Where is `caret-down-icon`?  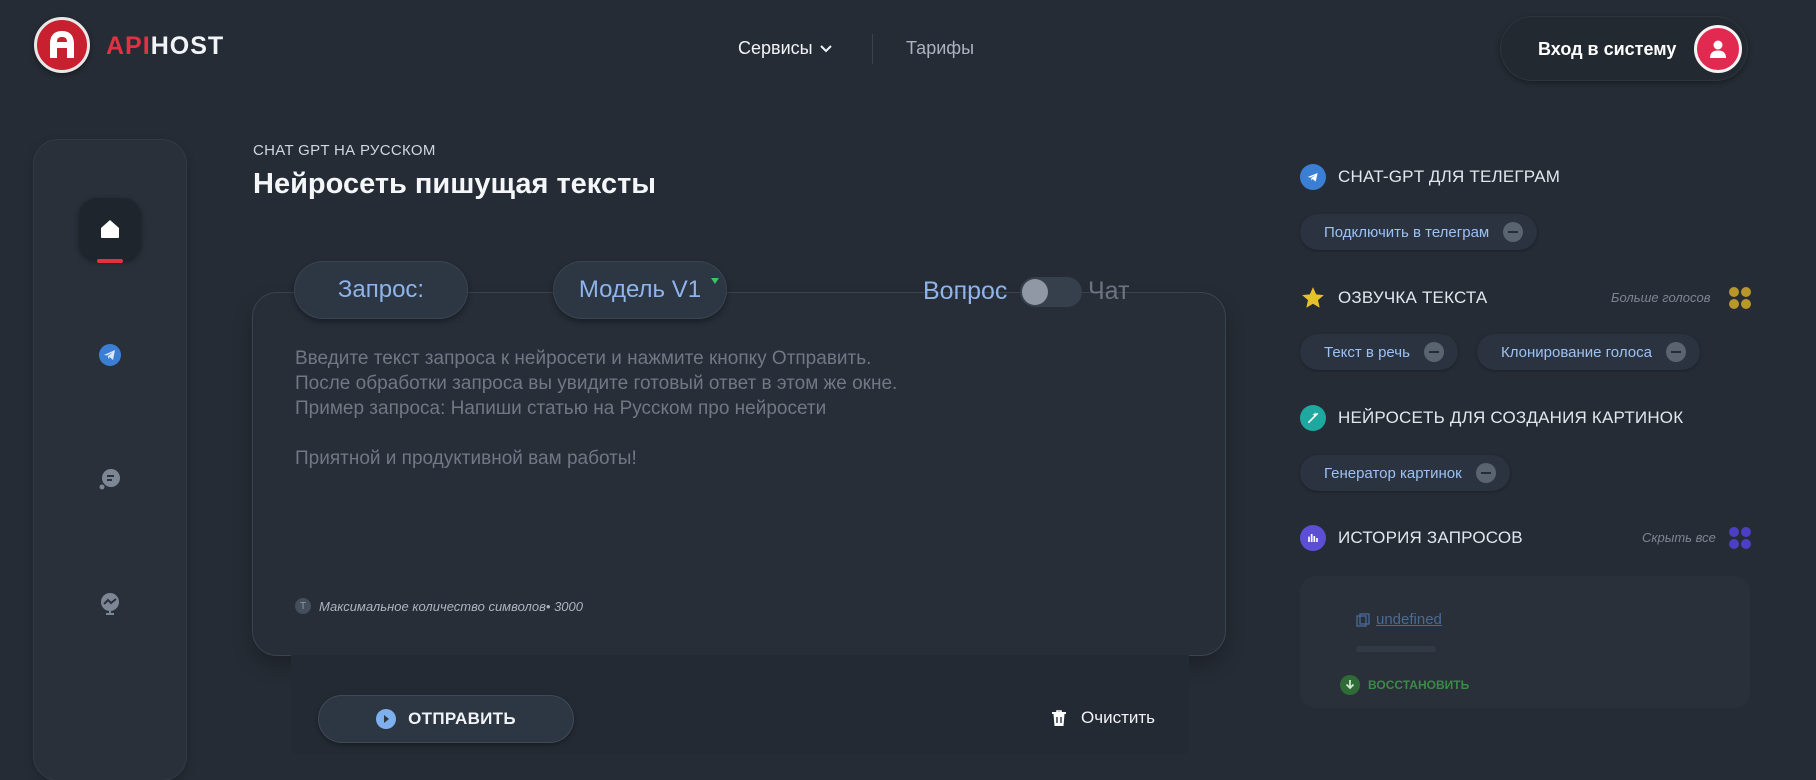
caret-down-icon is located at coordinates (715, 281).